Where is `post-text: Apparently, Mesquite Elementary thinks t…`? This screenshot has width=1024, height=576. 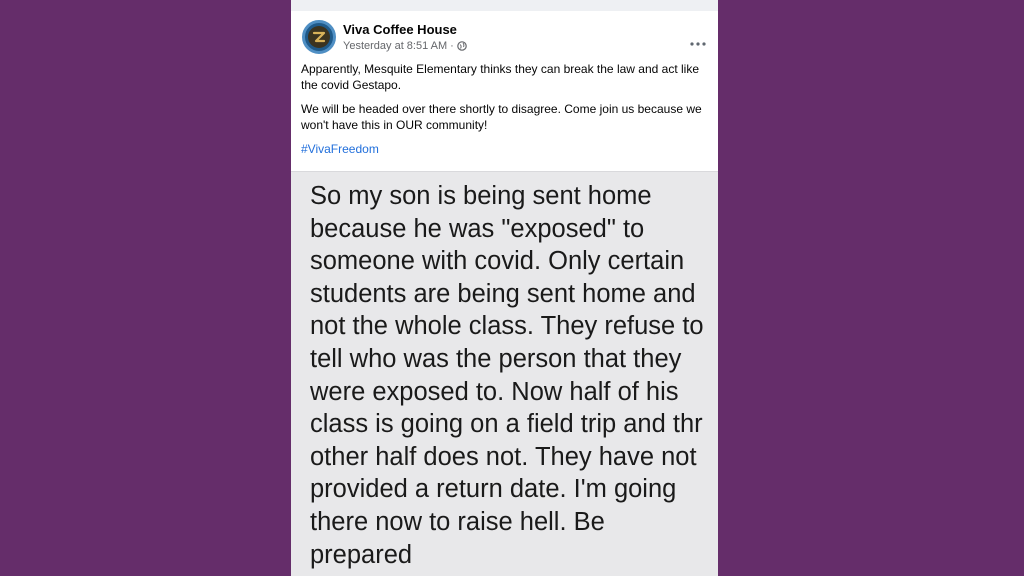 post-text: Apparently, Mesquite Elementary thinks t… is located at coordinates (504, 109).